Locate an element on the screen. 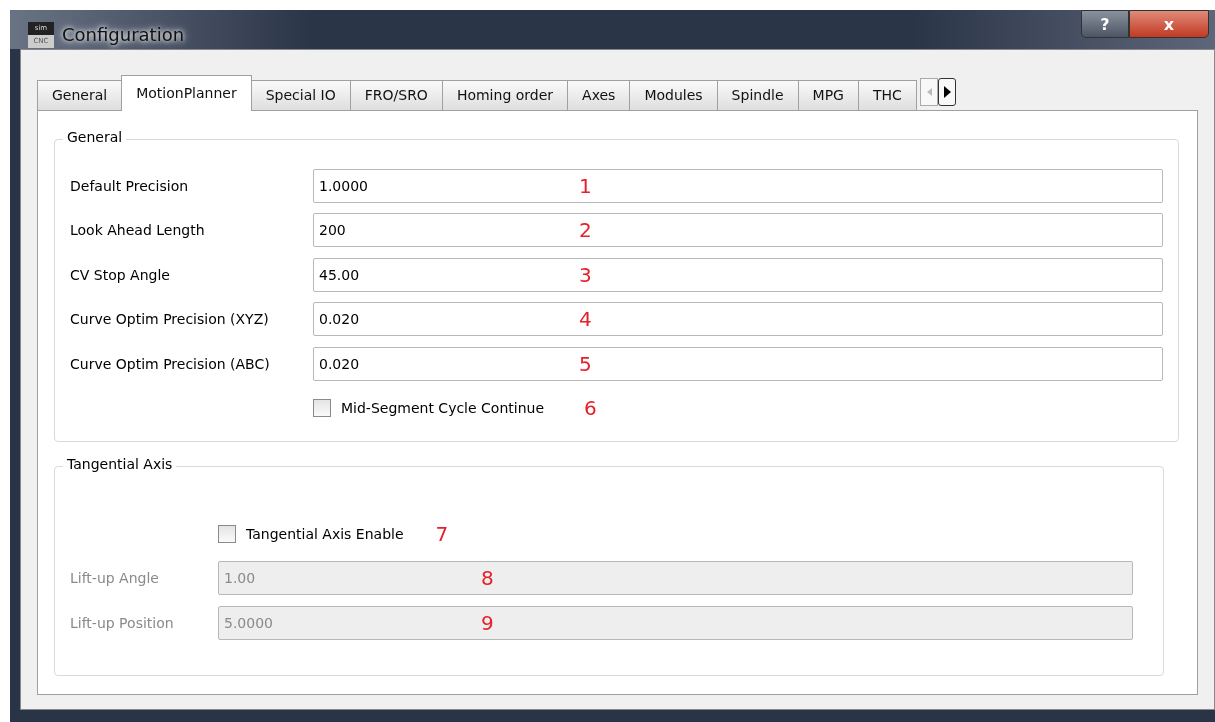  field-label: Default Precision is located at coordinates (130, 185).